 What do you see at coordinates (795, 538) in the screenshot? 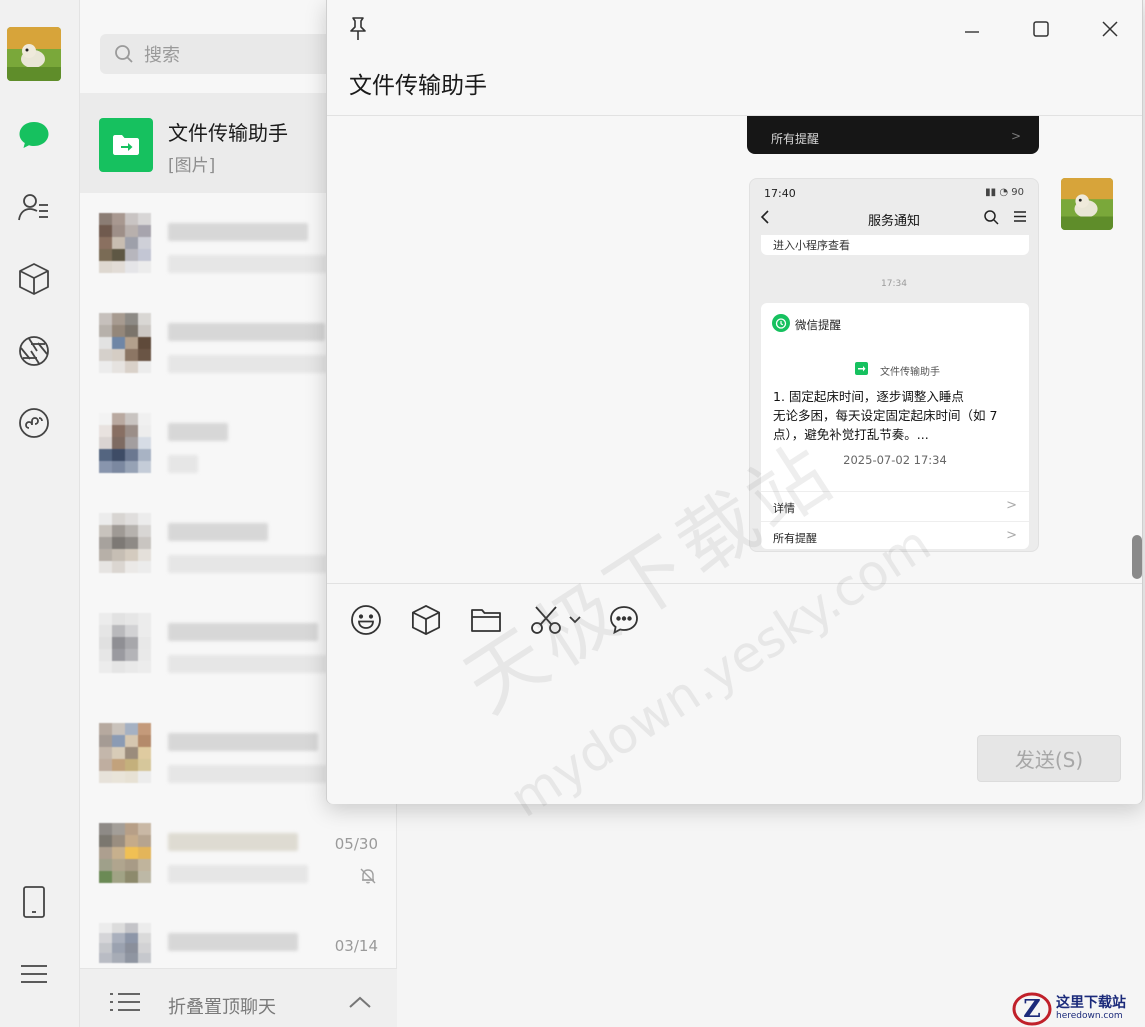
I see `shot-row-all-label: 所有提醒` at bounding box center [795, 538].